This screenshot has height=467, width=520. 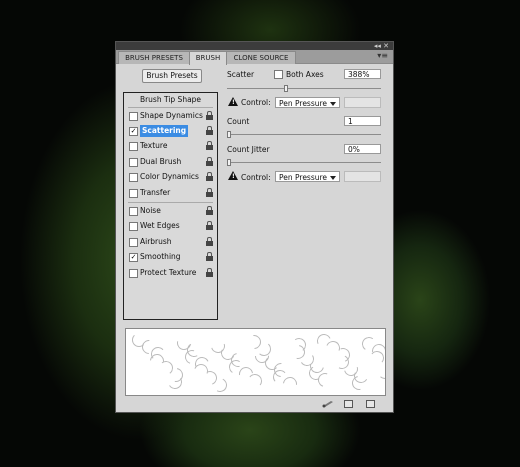 I want to click on list-item-protect-texture: Protect Texture, so click(x=170, y=273).